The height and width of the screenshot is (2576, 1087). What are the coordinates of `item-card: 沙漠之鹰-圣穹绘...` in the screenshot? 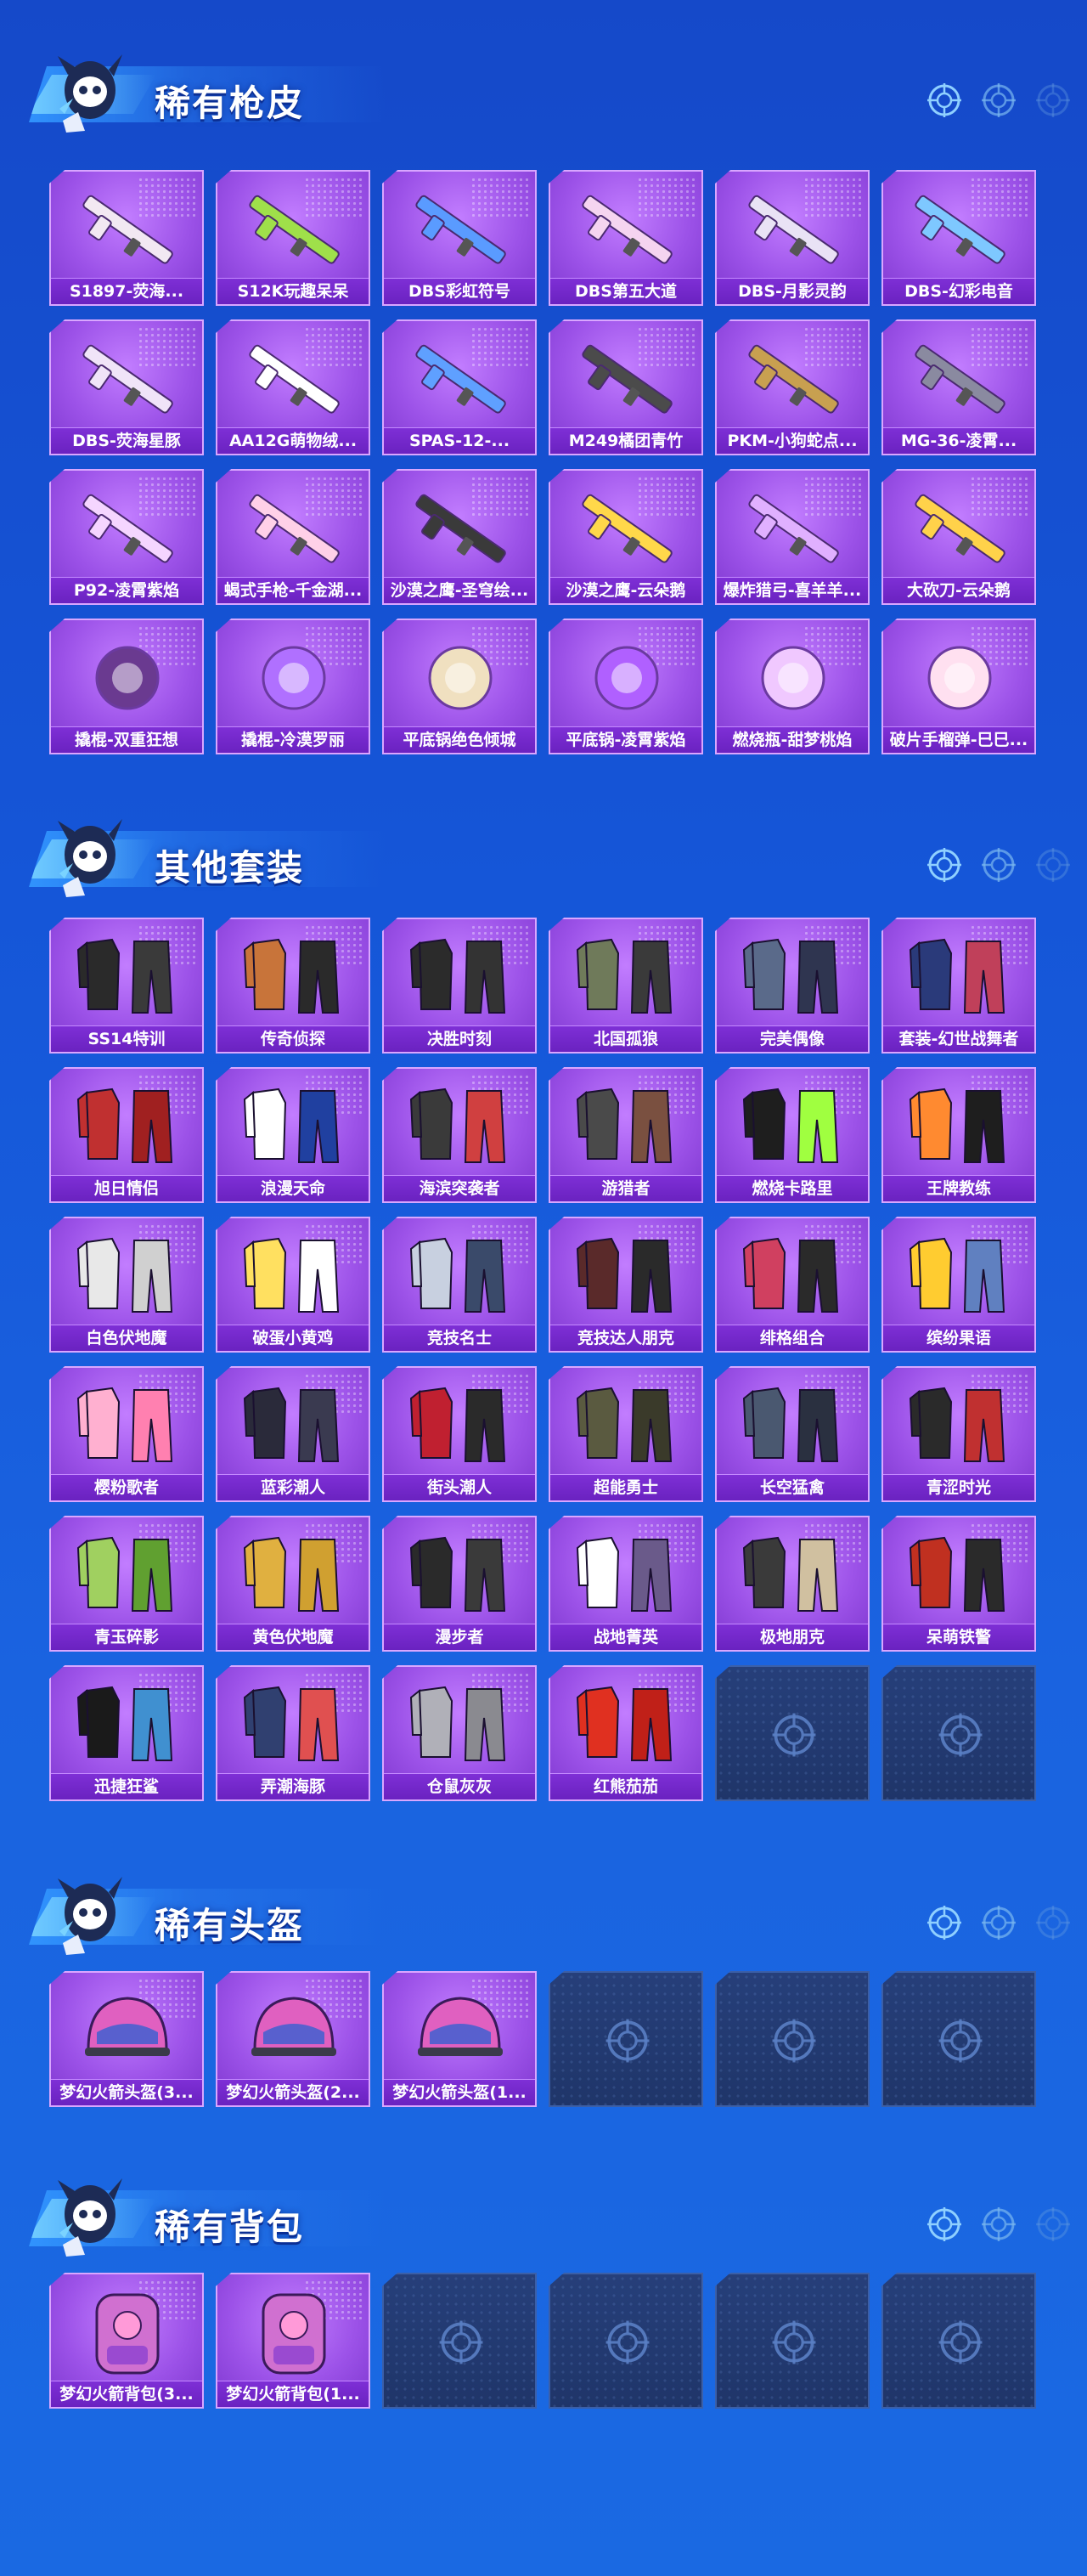 It's located at (459, 537).